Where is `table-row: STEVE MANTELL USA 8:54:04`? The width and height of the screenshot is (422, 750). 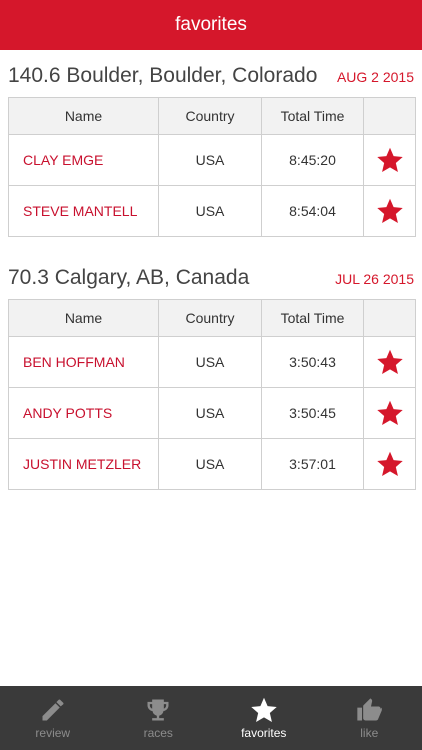 table-row: STEVE MANTELL USA 8:54:04 is located at coordinates (212, 211).